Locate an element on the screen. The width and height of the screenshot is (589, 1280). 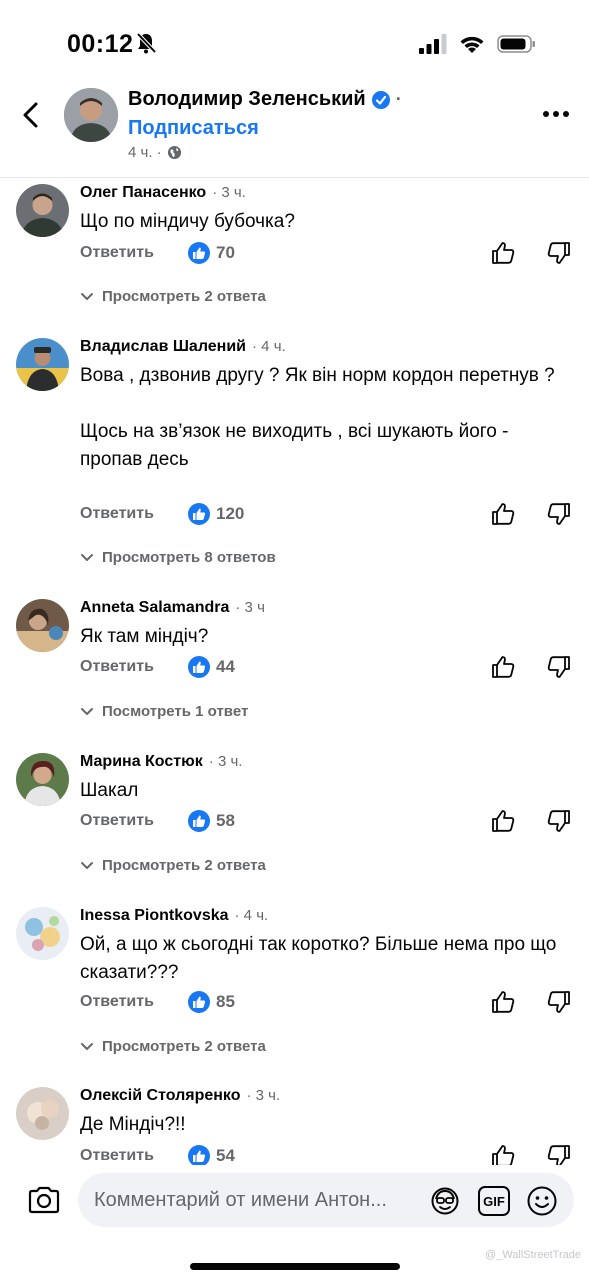
comment-text: Що по міндичу бубочка? is located at coordinates (187, 221).